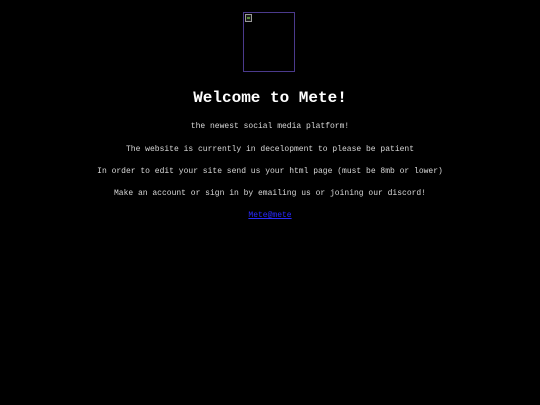 The width and height of the screenshot is (540, 405). I want to click on tagline-text: the newest social media platform!, so click(270, 126).